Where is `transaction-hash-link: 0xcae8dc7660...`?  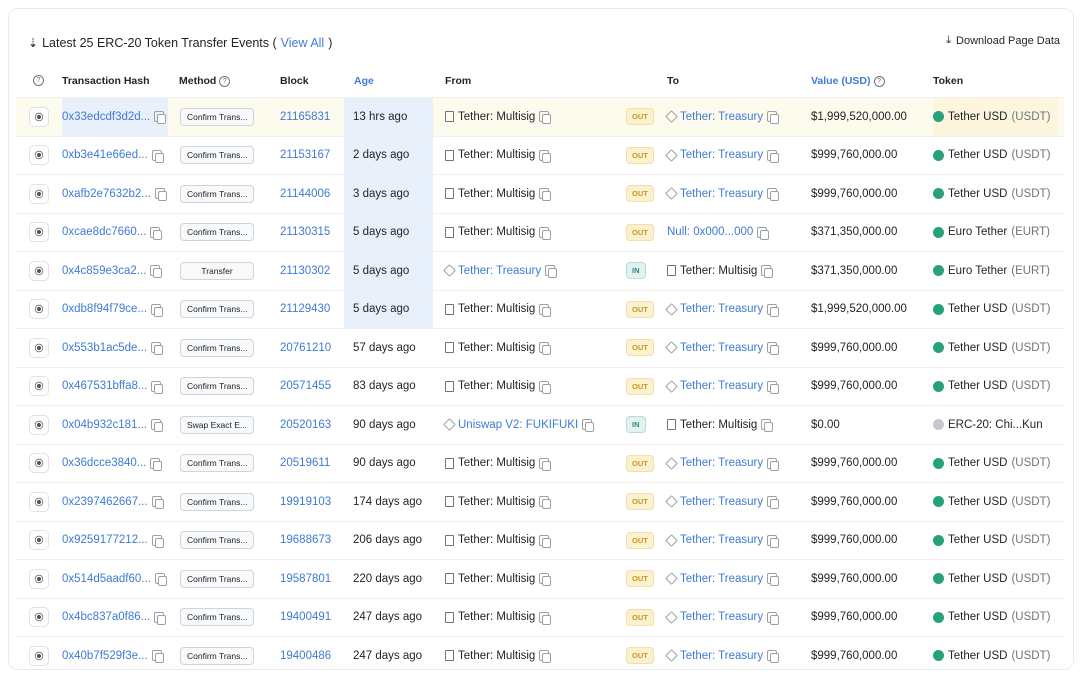 transaction-hash-link: 0xcae8dc7660... is located at coordinates (104, 232).